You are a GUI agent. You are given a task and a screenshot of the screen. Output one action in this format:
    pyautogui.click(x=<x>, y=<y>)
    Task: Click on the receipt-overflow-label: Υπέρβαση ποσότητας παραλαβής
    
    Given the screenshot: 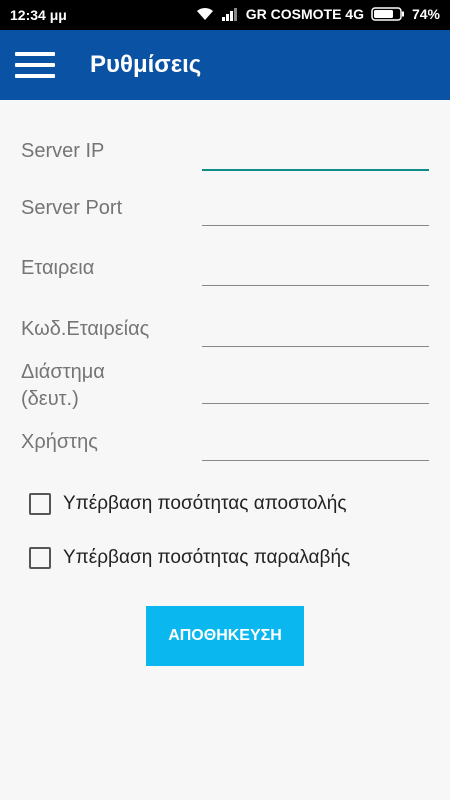 What is the action you would take?
    pyautogui.click(x=207, y=557)
    